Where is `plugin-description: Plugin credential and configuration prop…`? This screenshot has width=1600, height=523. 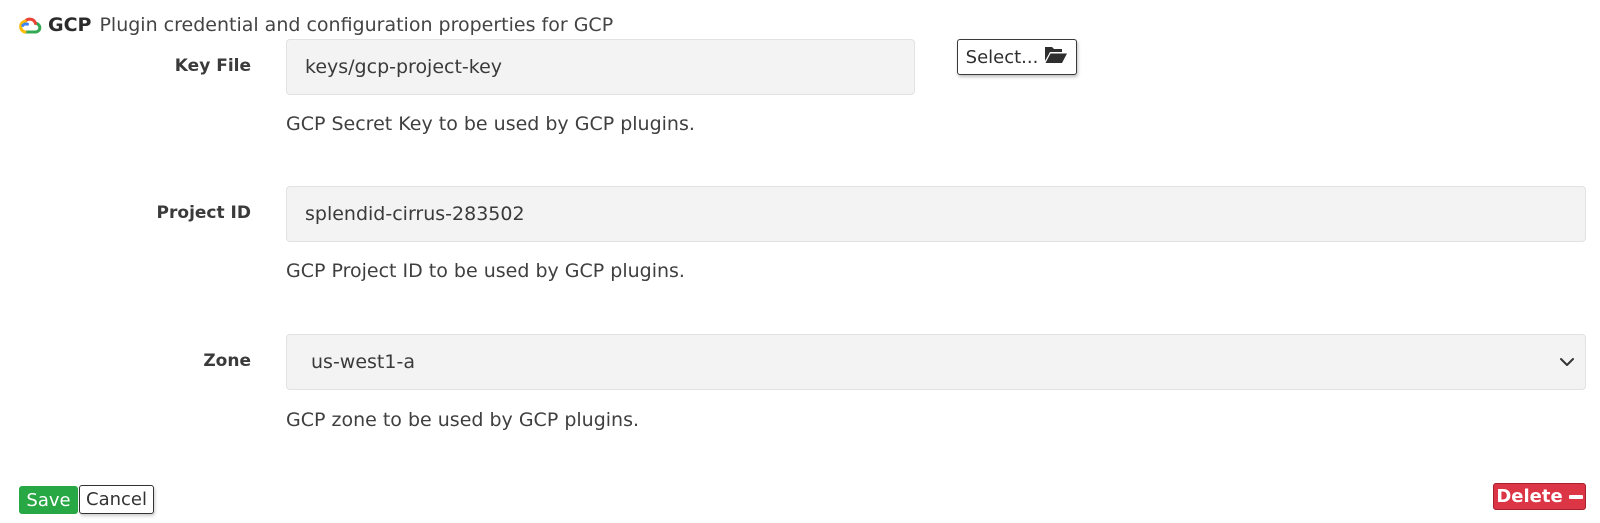 plugin-description: Plugin credential and configuration prop… is located at coordinates (356, 25).